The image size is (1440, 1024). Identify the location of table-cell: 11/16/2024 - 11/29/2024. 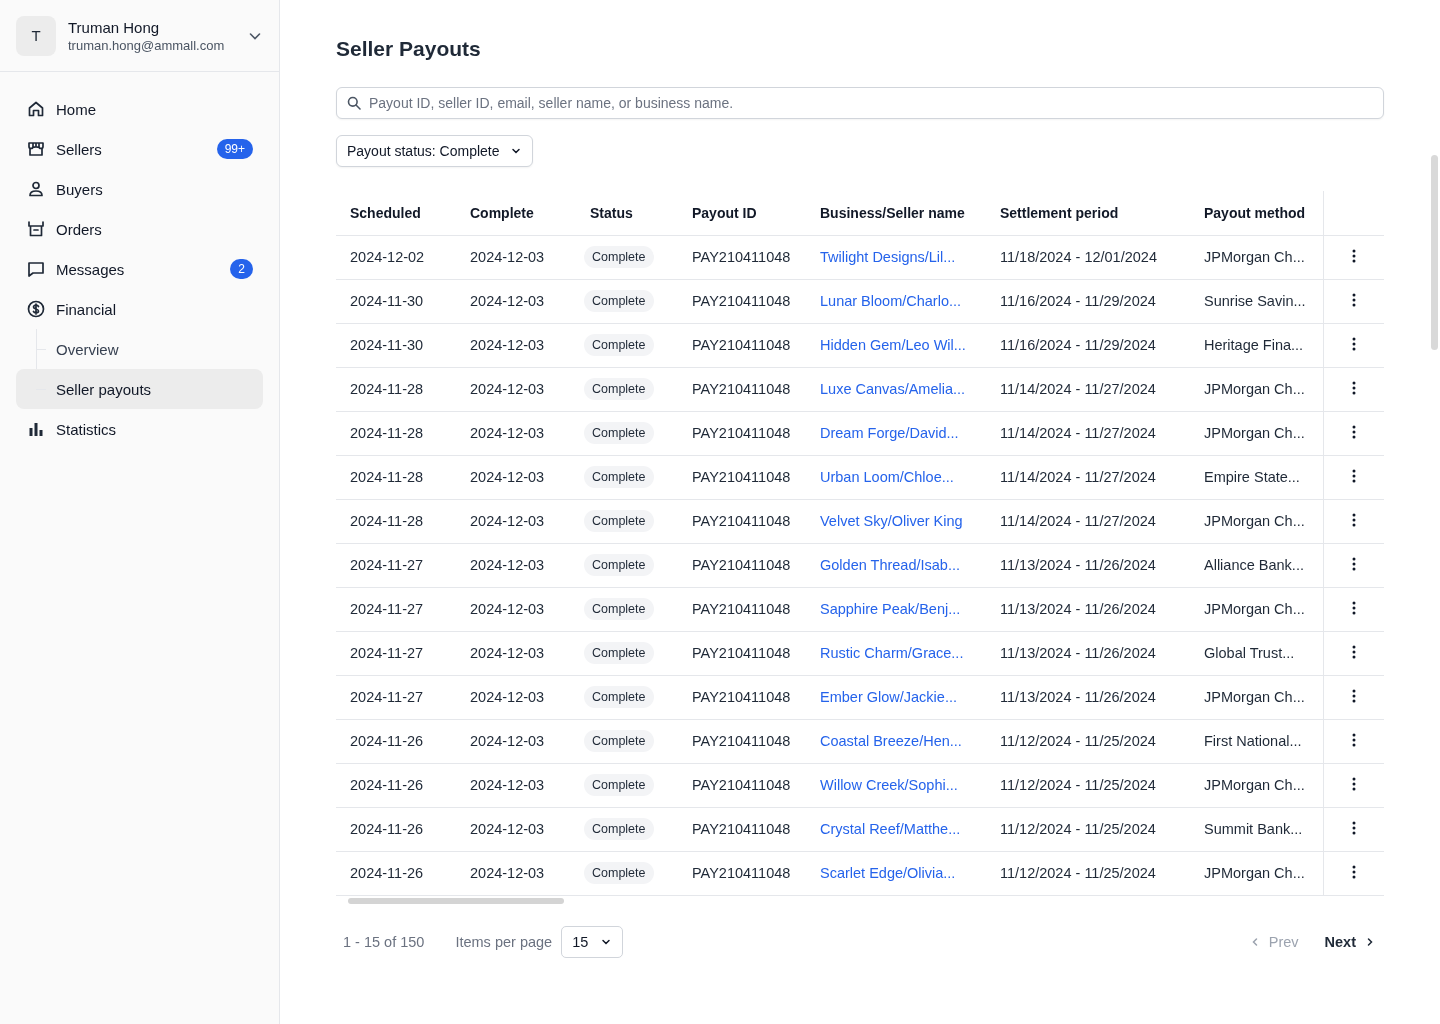
(1078, 345).